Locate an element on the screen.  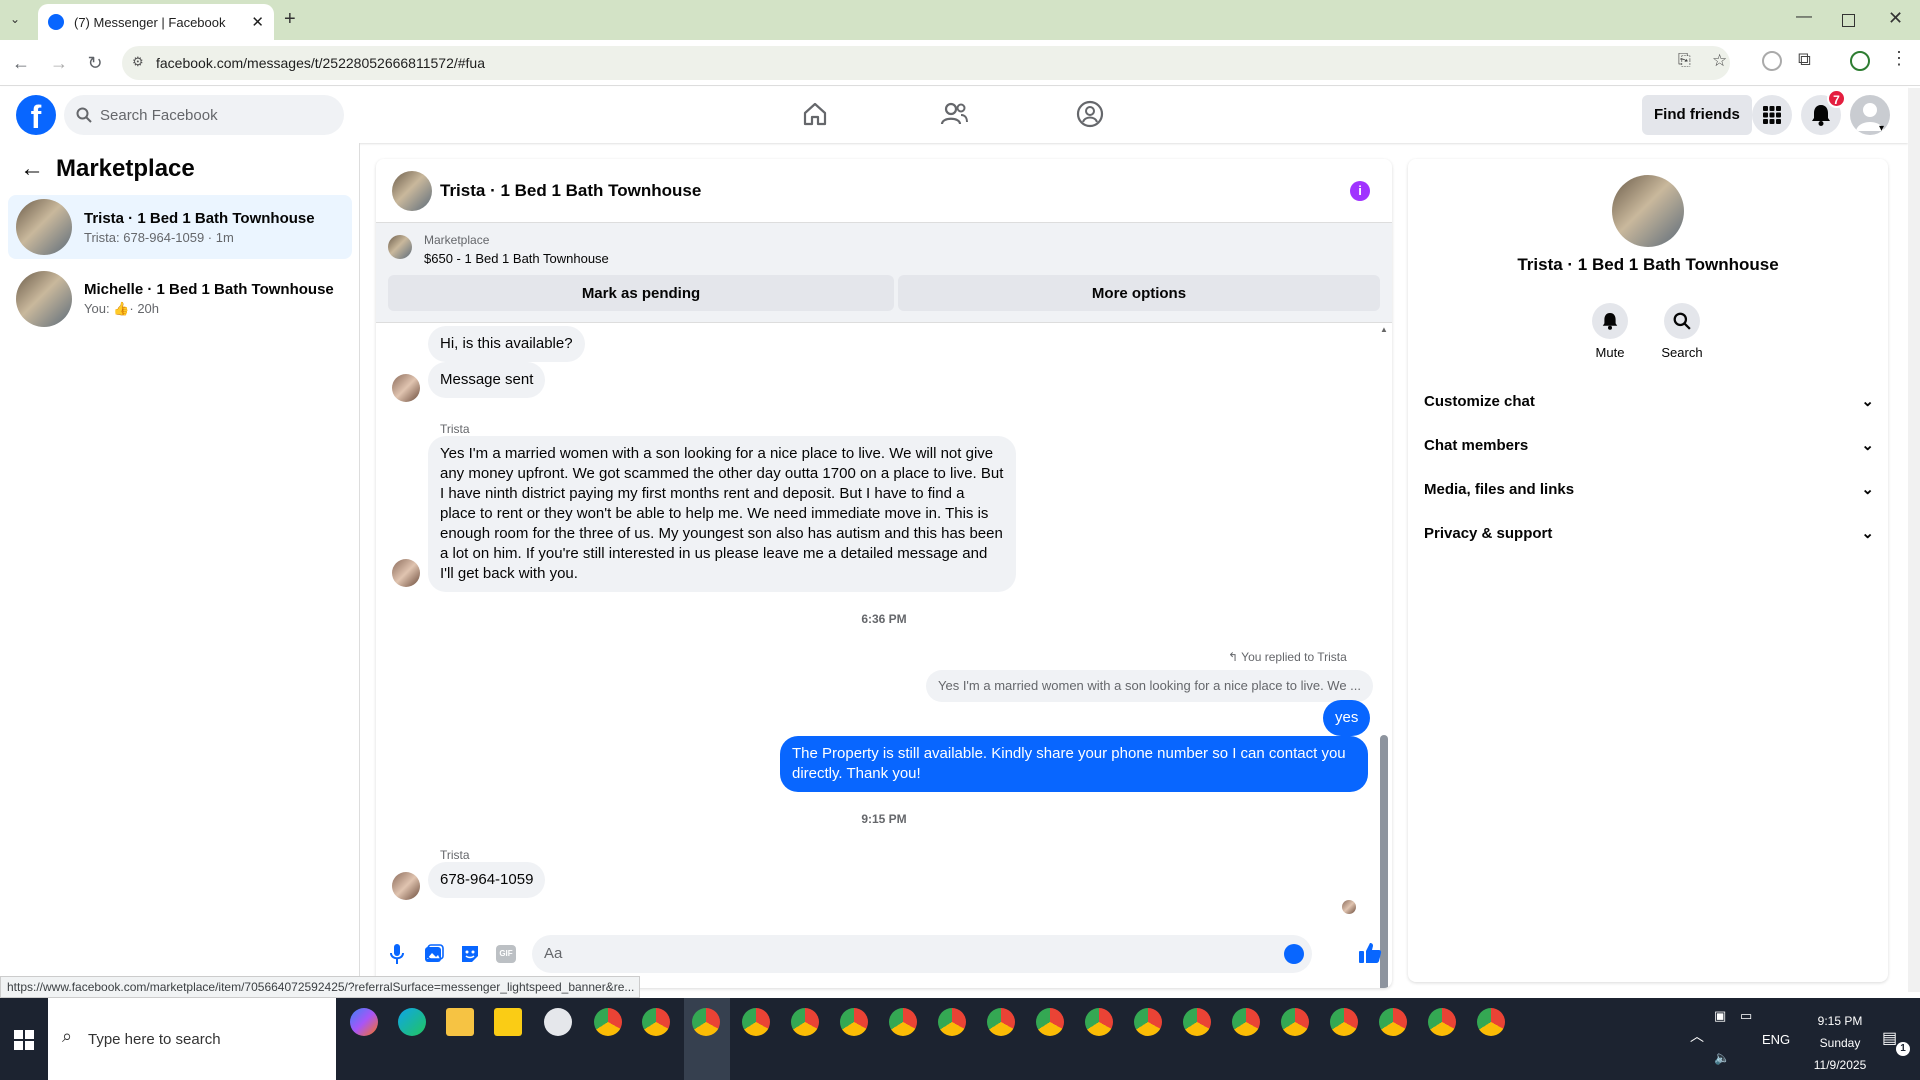
system-clock: 9:15 PM Sunday 11/9/2025 is located at coordinates (1840, 1043).